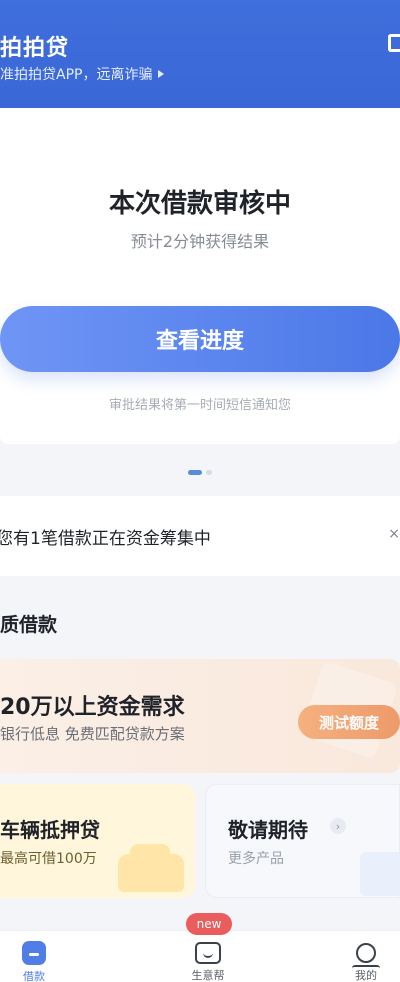 The image size is (400, 982). Describe the element at coordinates (208, 975) in the screenshot. I see `tab-business-help-label: 生意帮` at that location.